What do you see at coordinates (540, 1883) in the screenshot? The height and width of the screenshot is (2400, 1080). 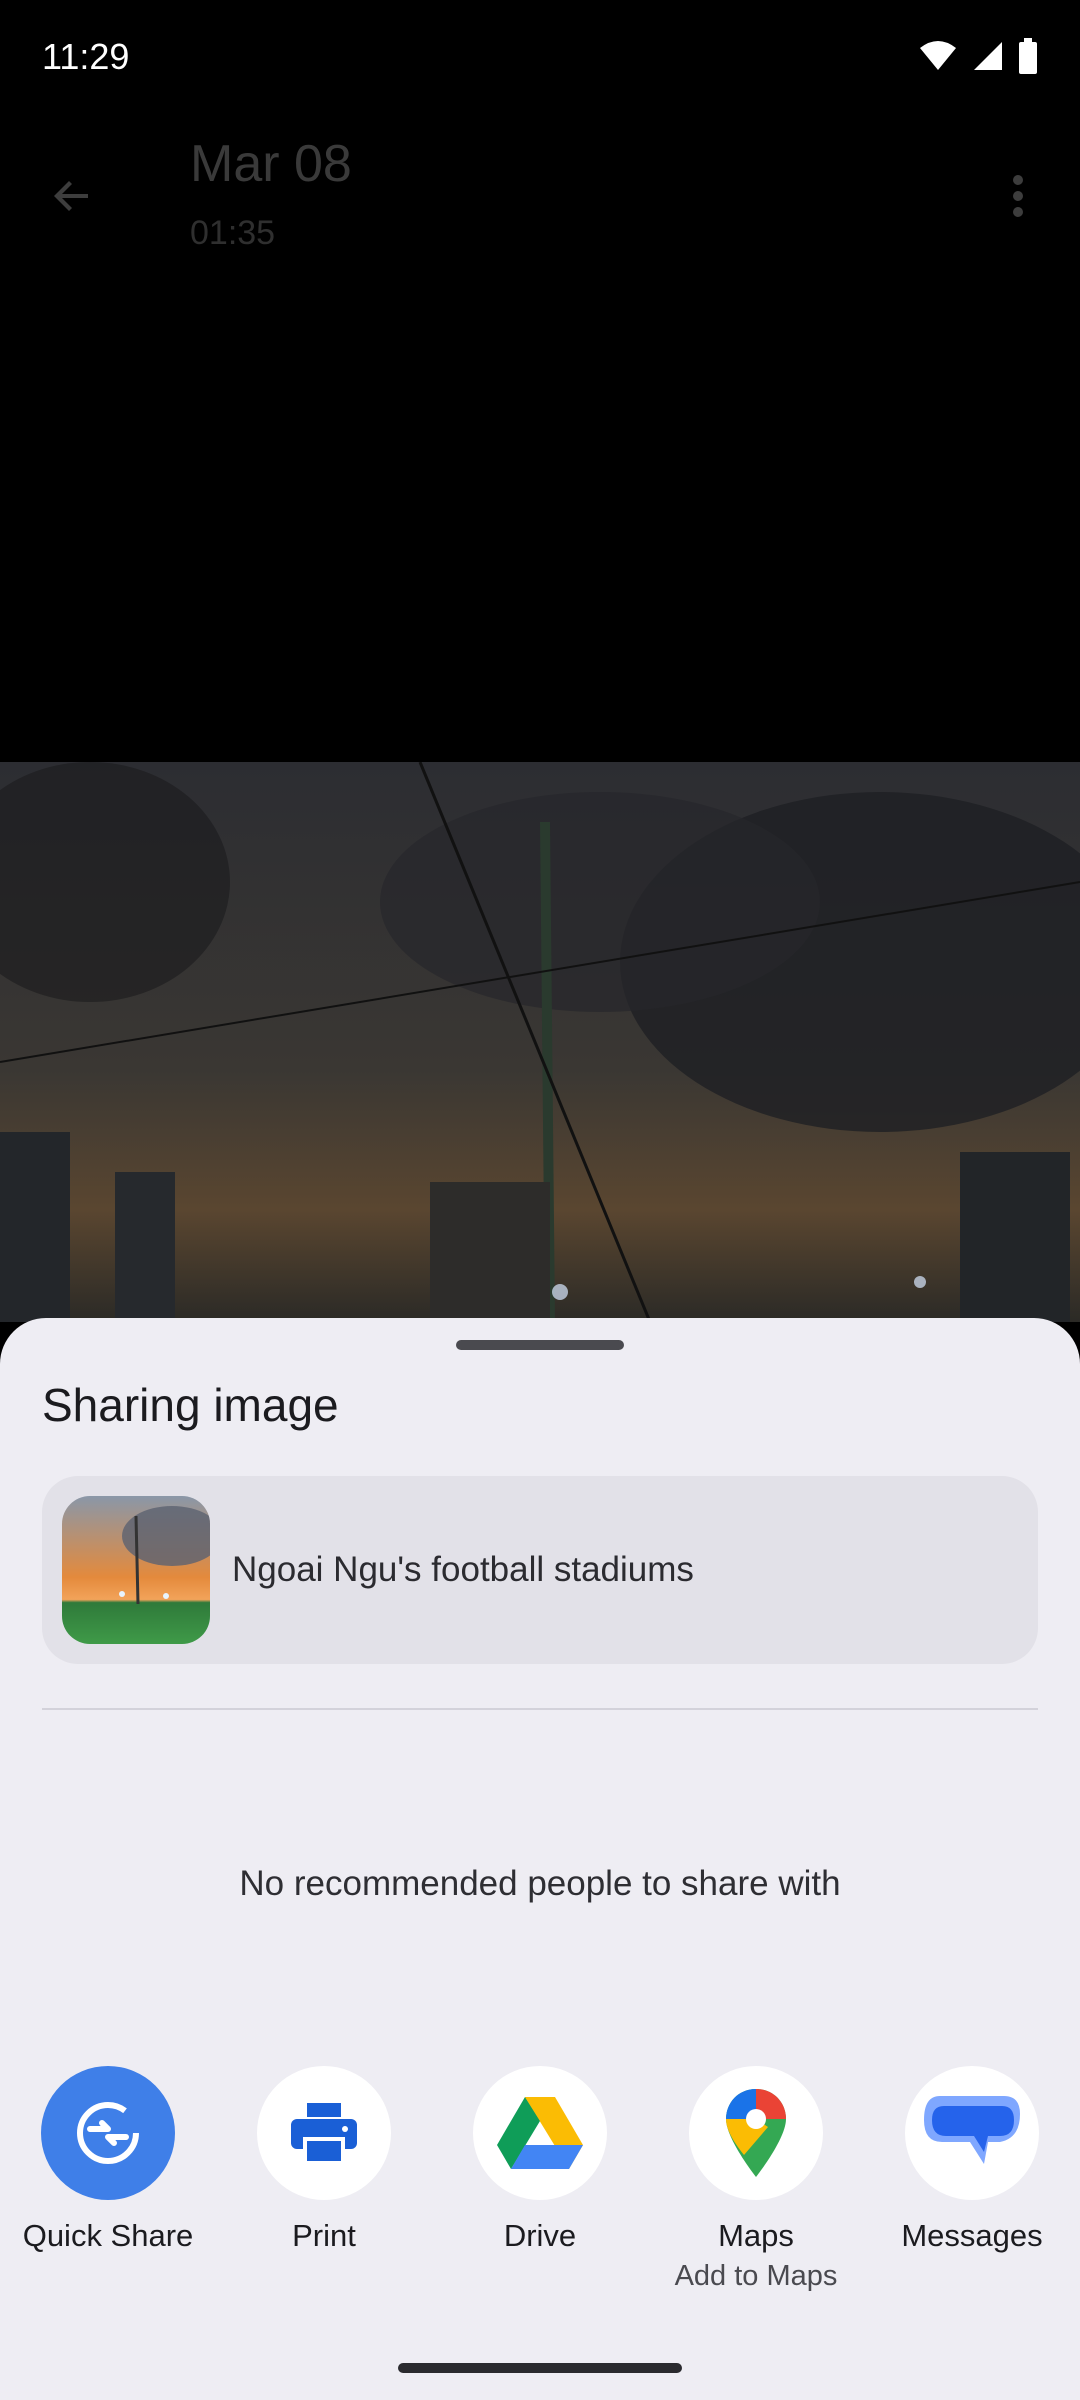 I see `no-recommendations-text: No recommended people to share with` at bounding box center [540, 1883].